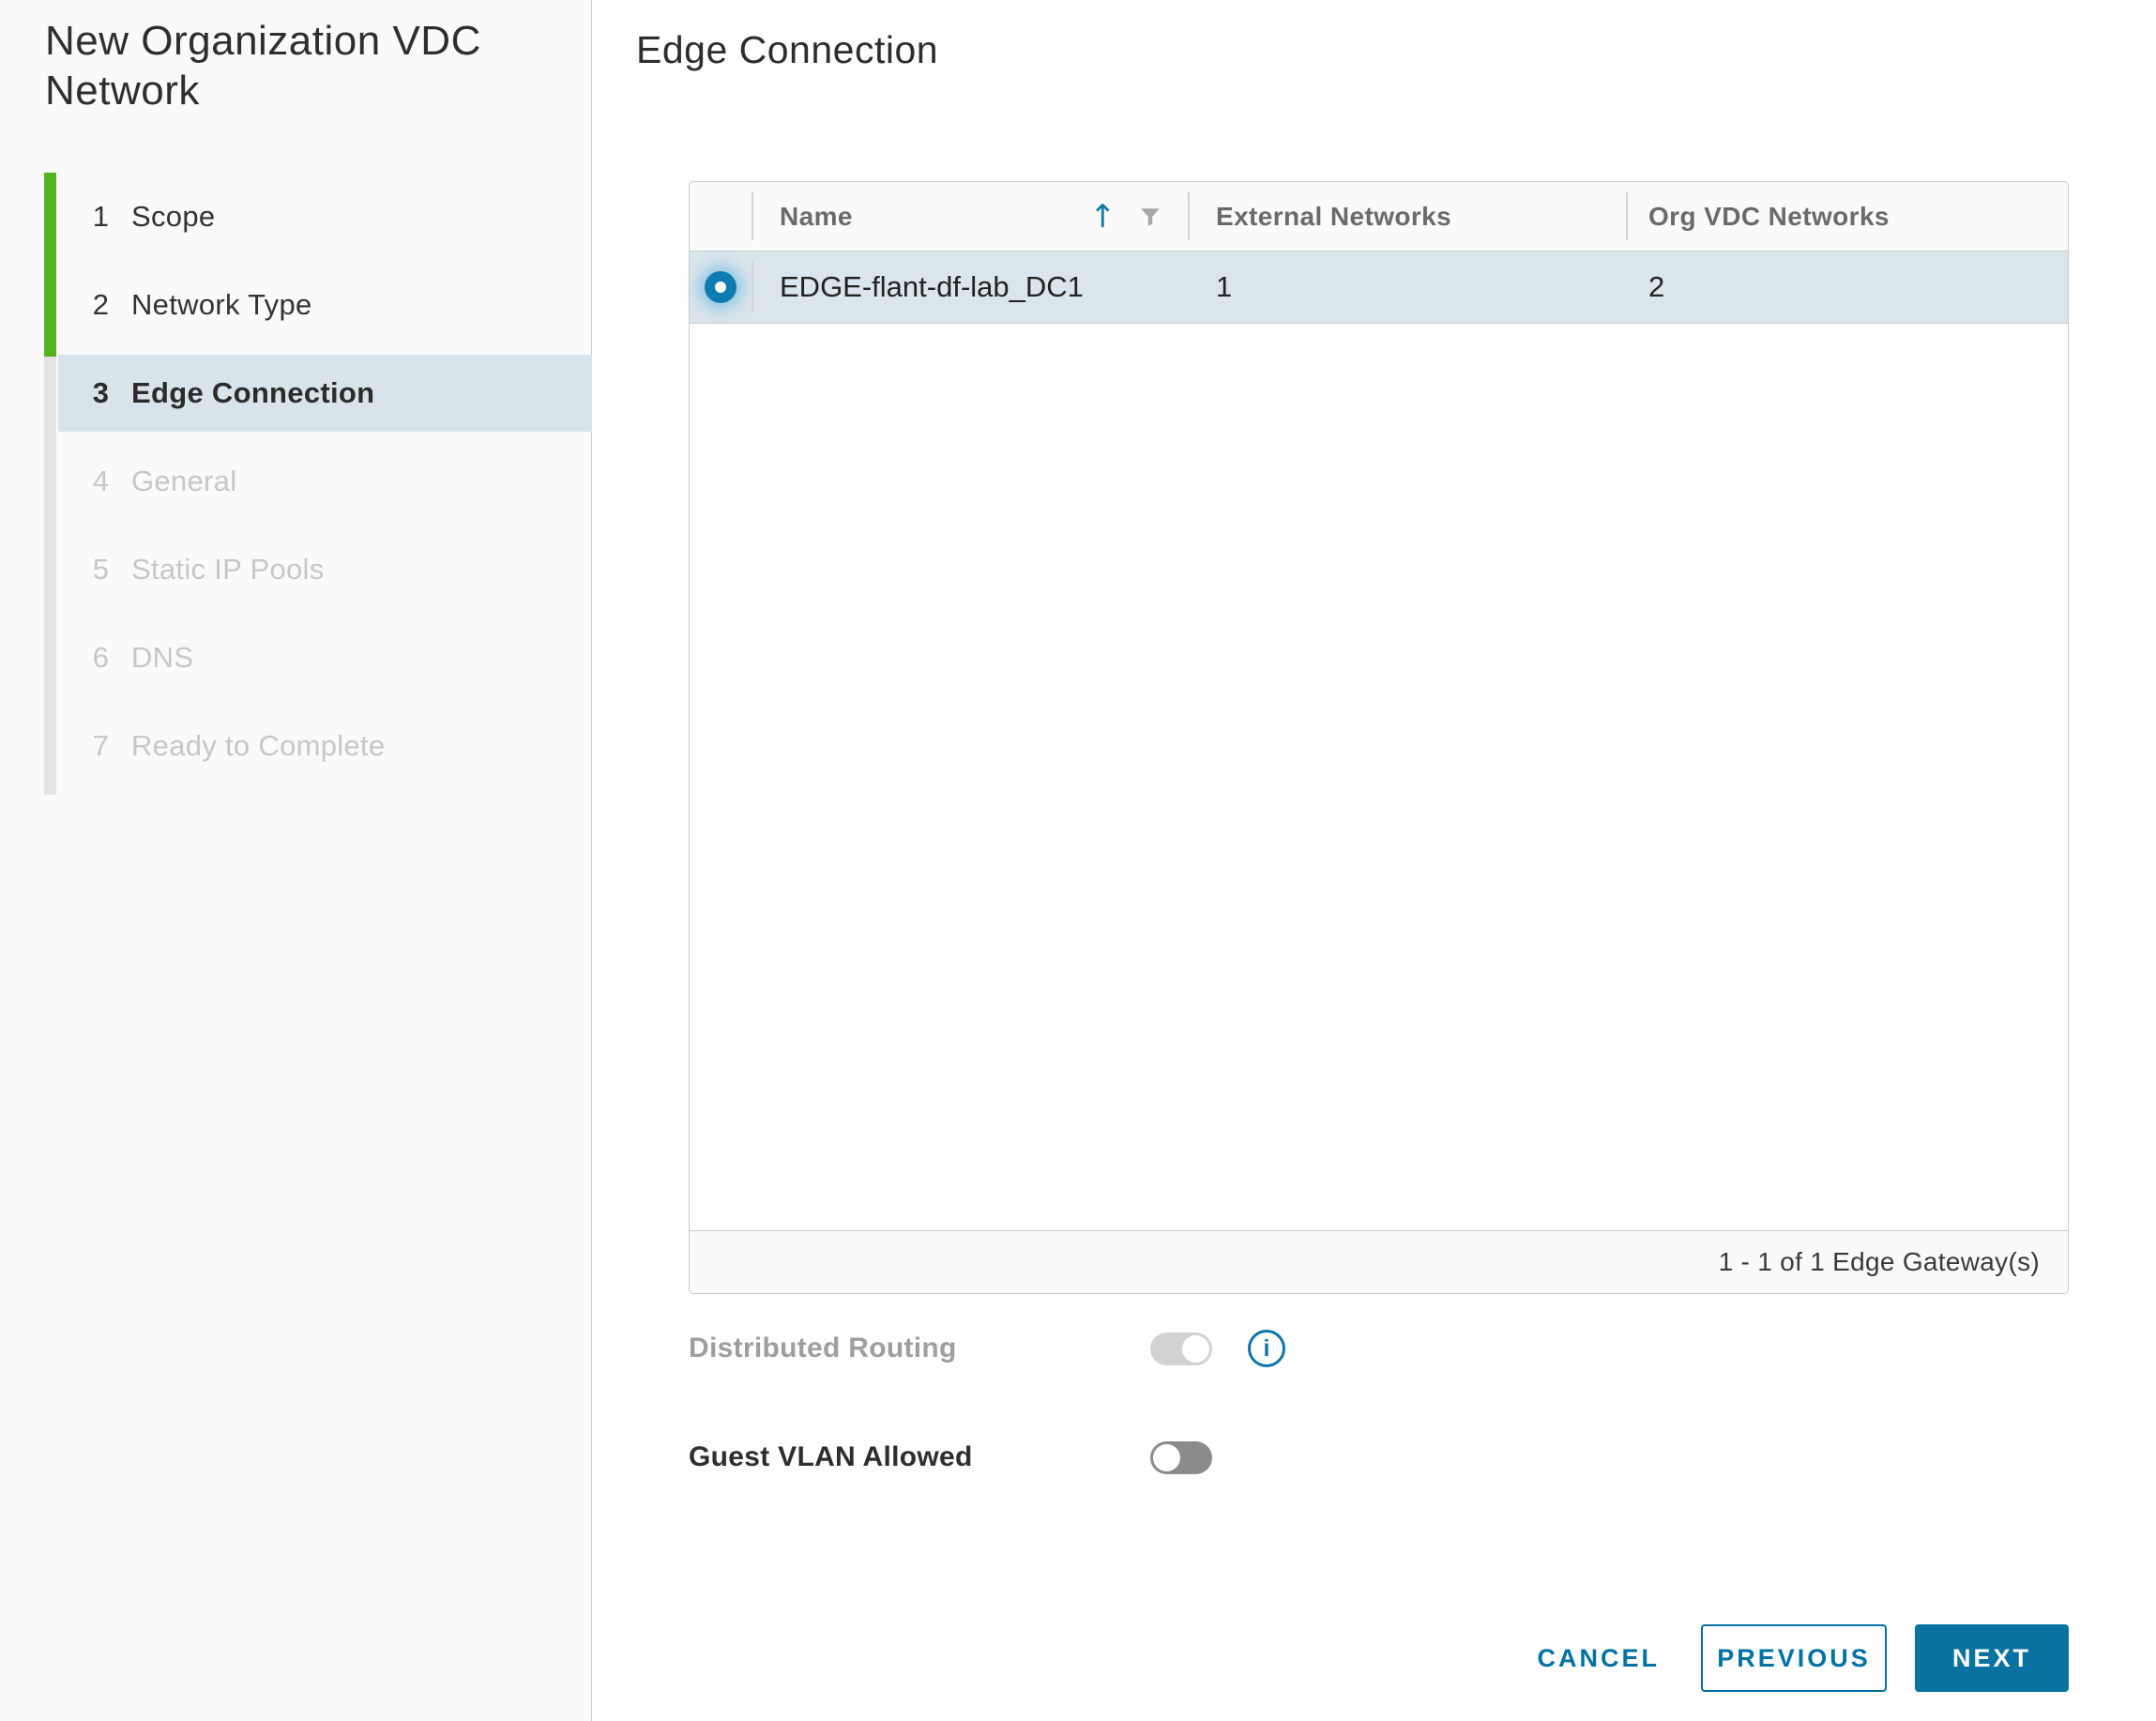 Image resolution: width=2156 pixels, height=1721 pixels. I want to click on step-number: 6, so click(100, 657).